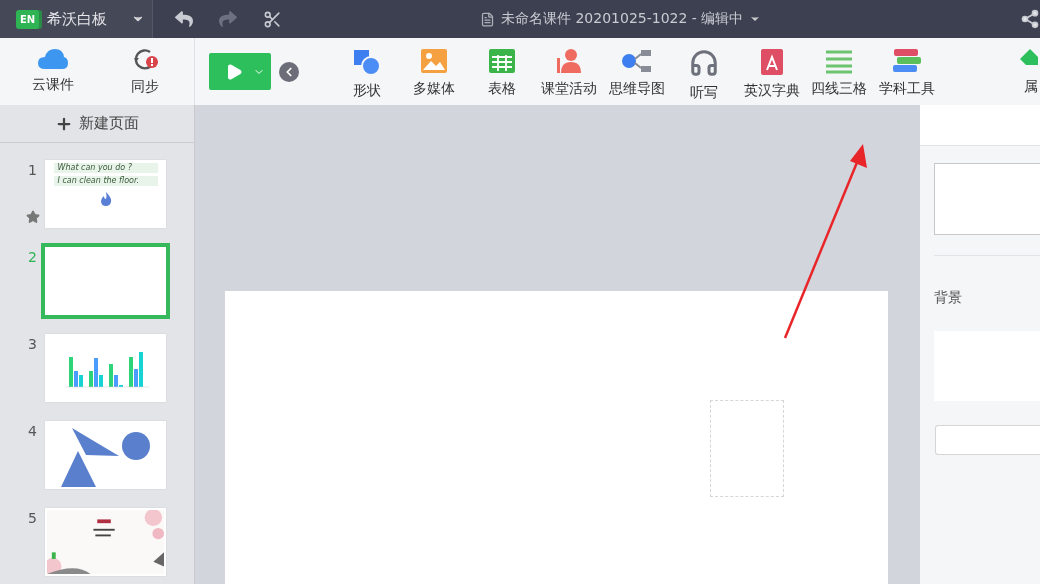 Image resolution: width=1040 pixels, height=584 pixels. Describe the element at coordinates (907, 71) in the screenshot. I see `tool-button: 学科工具` at that location.